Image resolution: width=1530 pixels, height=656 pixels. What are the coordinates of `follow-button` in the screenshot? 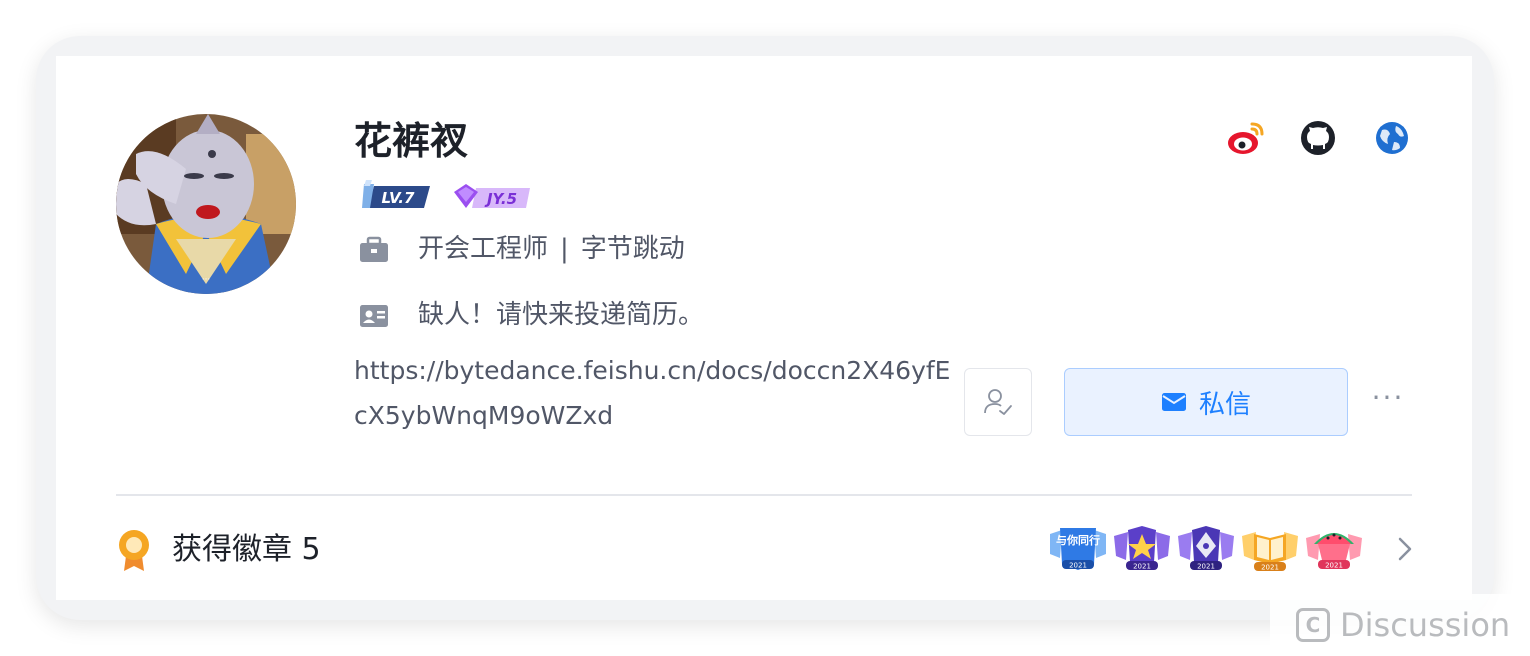 It's located at (998, 402).